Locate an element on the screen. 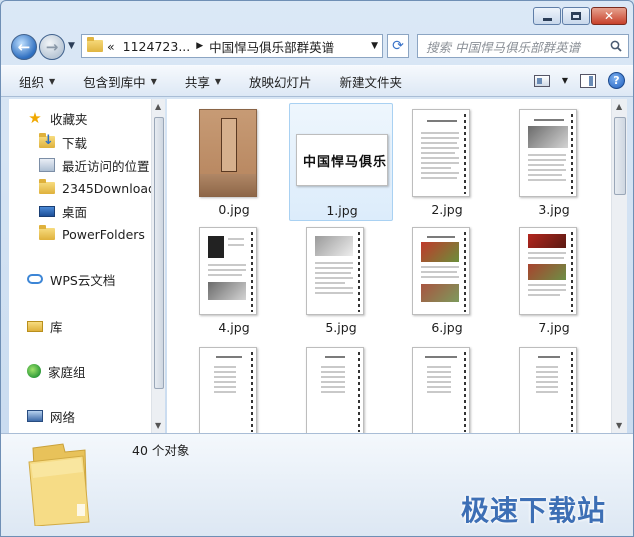 The width and height of the screenshot is (634, 537). file-tile: 6.jpg is located at coordinates (447, 280).